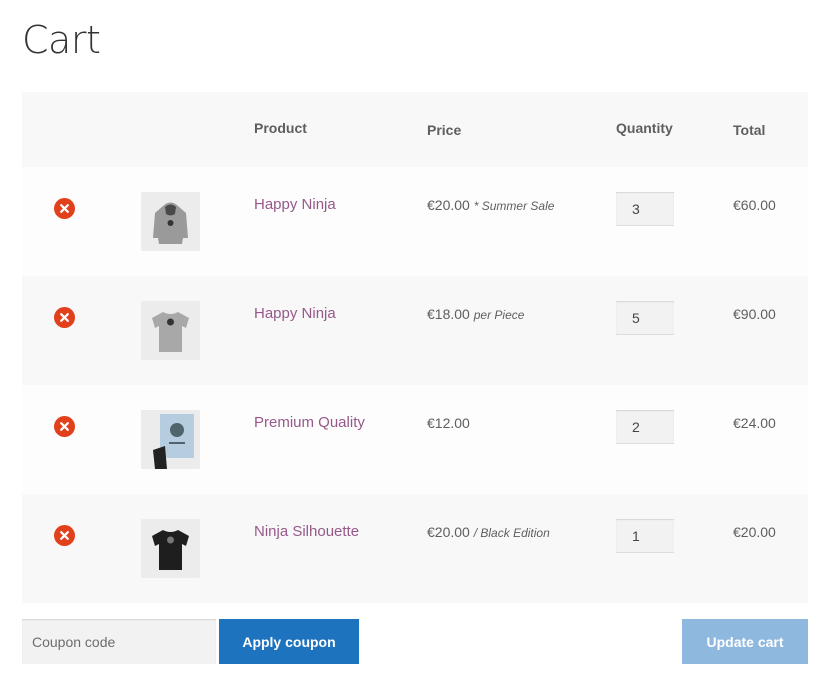 The image size is (835, 697). I want to click on table-row: Premium Quality €12.00 €24.00, so click(415, 439).